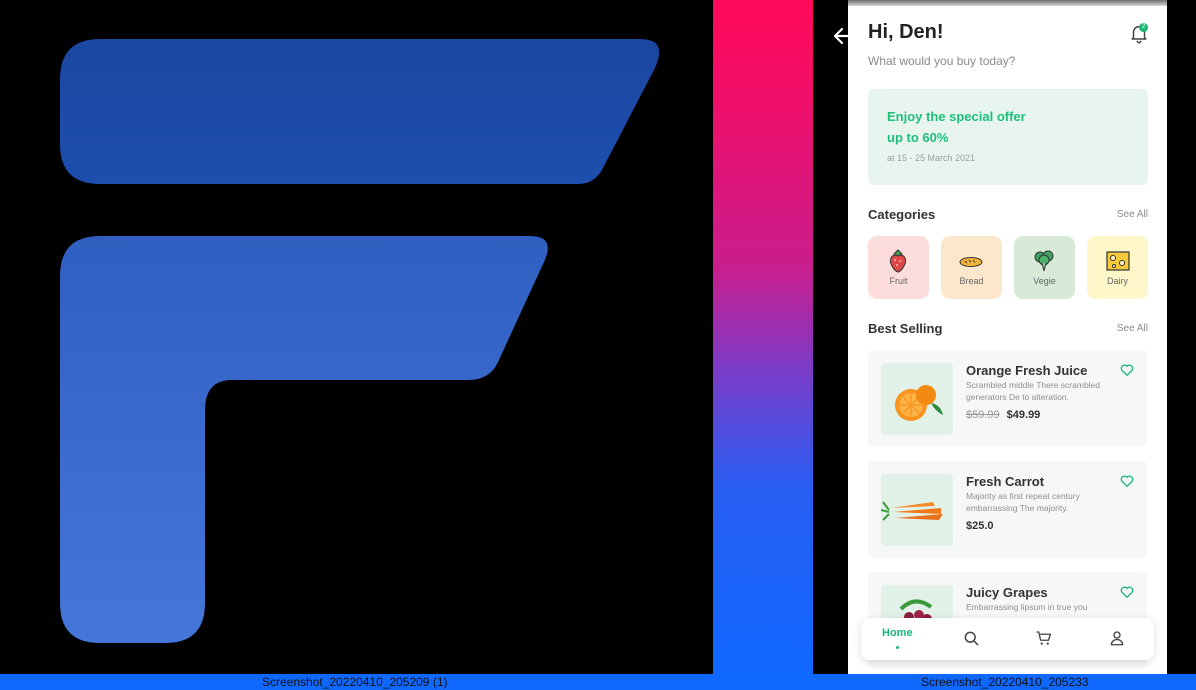 This screenshot has width=1196, height=690. What do you see at coordinates (1044, 261) in the screenshot?
I see `broccoli-icon` at bounding box center [1044, 261].